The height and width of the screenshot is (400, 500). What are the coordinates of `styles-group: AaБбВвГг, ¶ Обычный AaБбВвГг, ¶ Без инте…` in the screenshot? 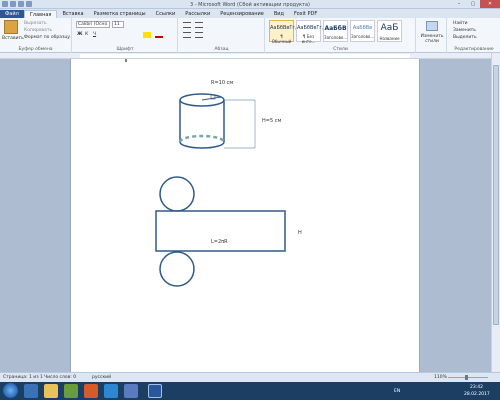 It's located at (341, 35).